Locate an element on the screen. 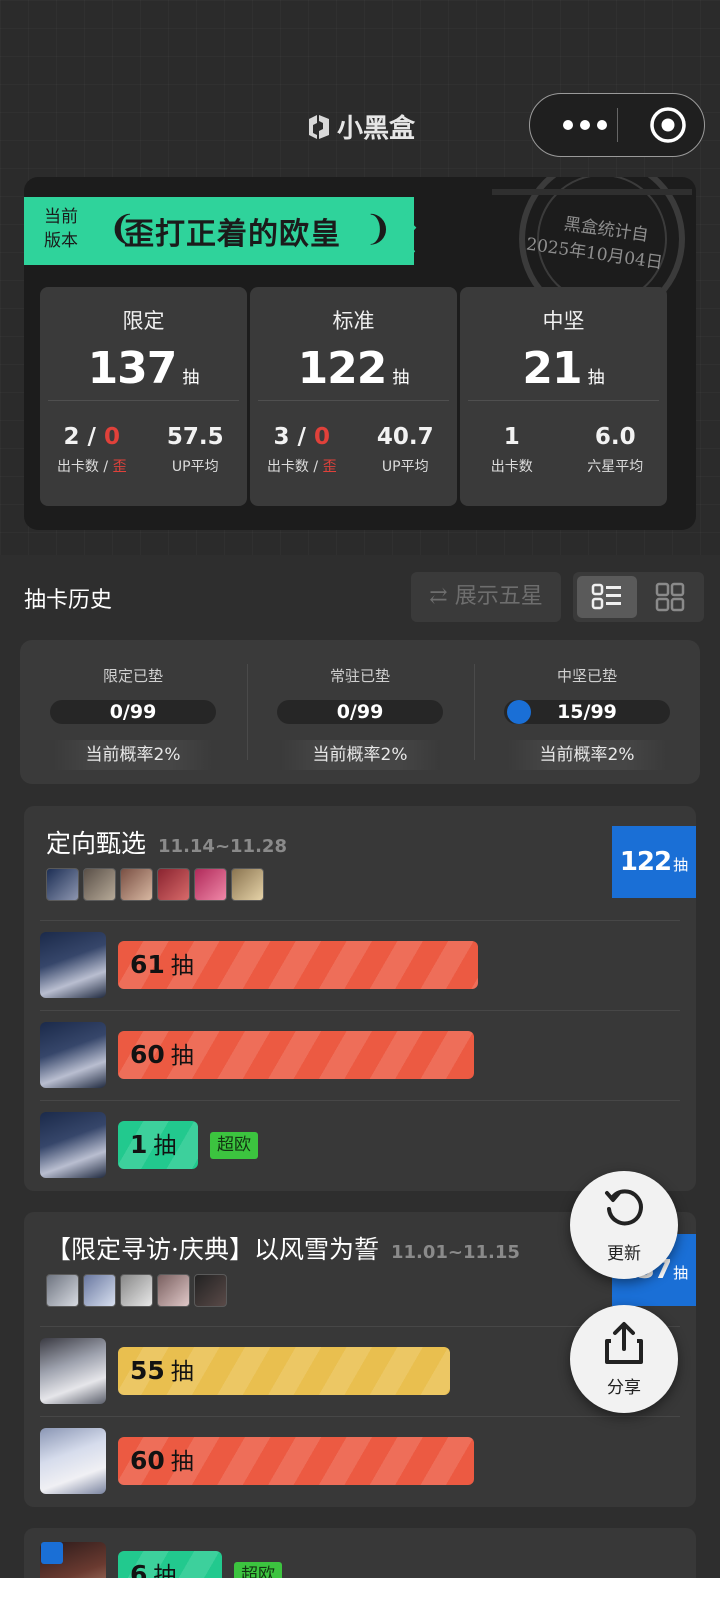  rank-icon is located at coordinates (52, 1553).